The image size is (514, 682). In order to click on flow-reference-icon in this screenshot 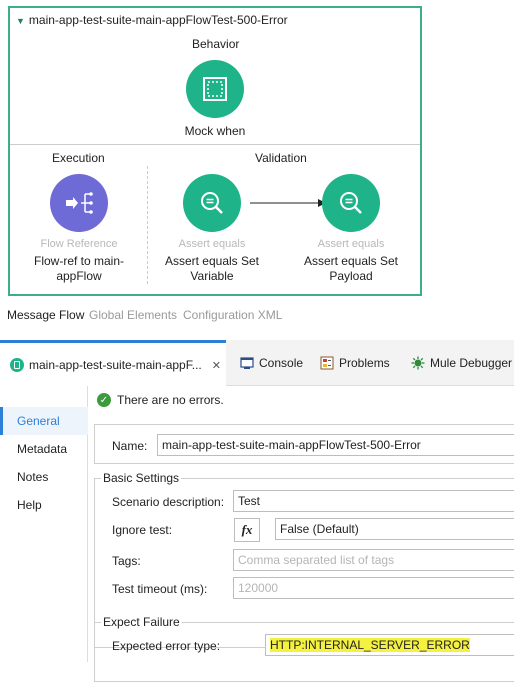, I will do `click(79, 203)`.